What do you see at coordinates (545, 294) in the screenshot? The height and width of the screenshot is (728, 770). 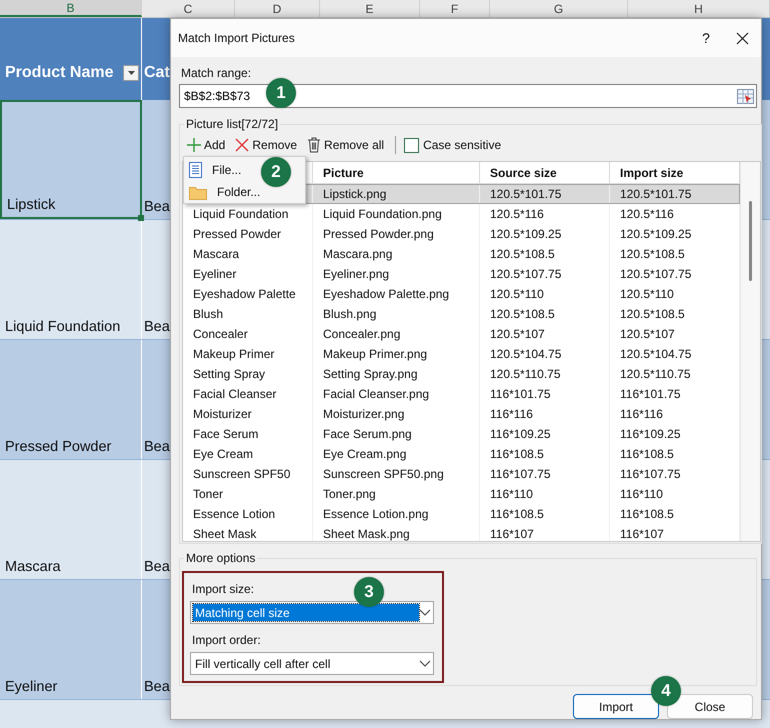 I see `table-cell: 120.5*110` at bounding box center [545, 294].